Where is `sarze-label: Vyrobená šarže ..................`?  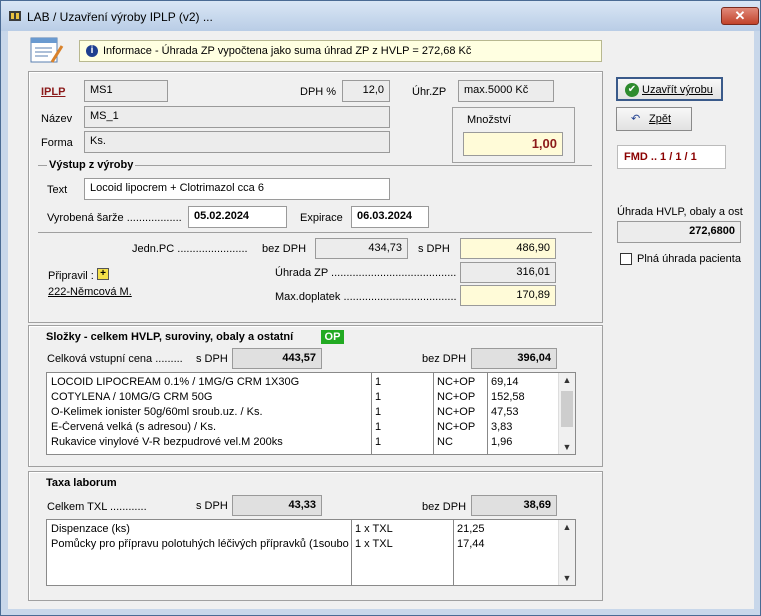 sarze-label: Vyrobená šarže .................. is located at coordinates (114, 218).